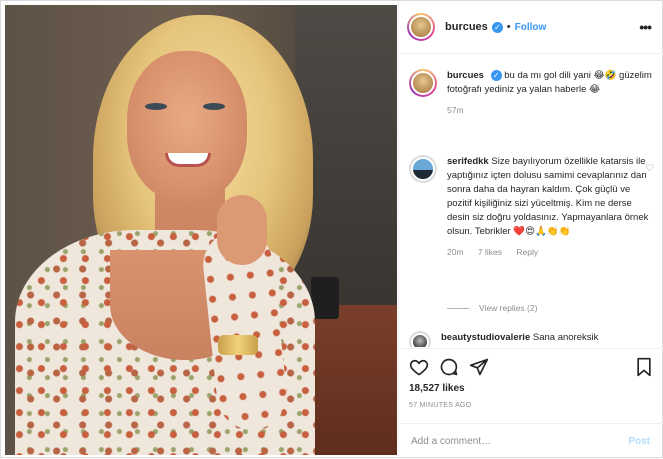 The height and width of the screenshot is (459, 663). What do you see at coordinates (455, 252) in the screenshot?
I see `comment-time: 20m` at bounding box center [455, 252].